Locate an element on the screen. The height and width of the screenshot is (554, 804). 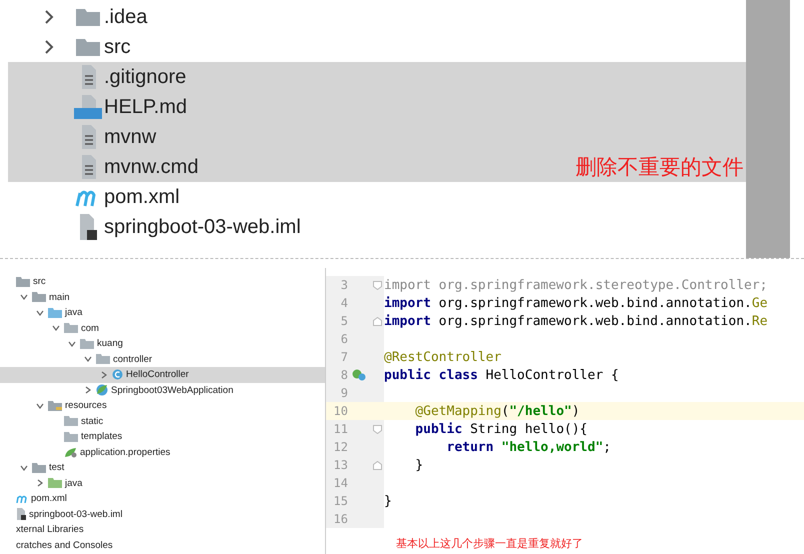
file-row: mvnw is located at coordinates (292, 137).